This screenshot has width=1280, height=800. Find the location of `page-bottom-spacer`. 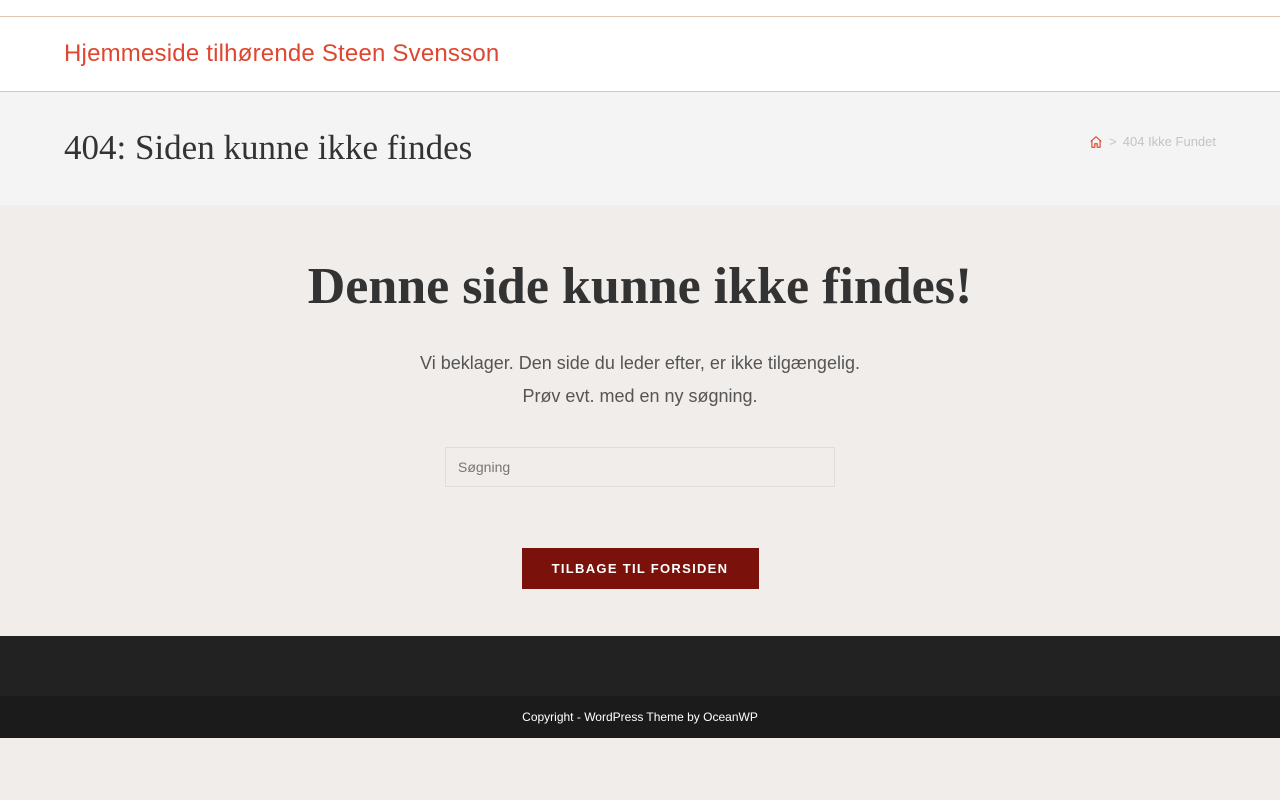

page-bottom-spacer is located at coordinates (640, 768).